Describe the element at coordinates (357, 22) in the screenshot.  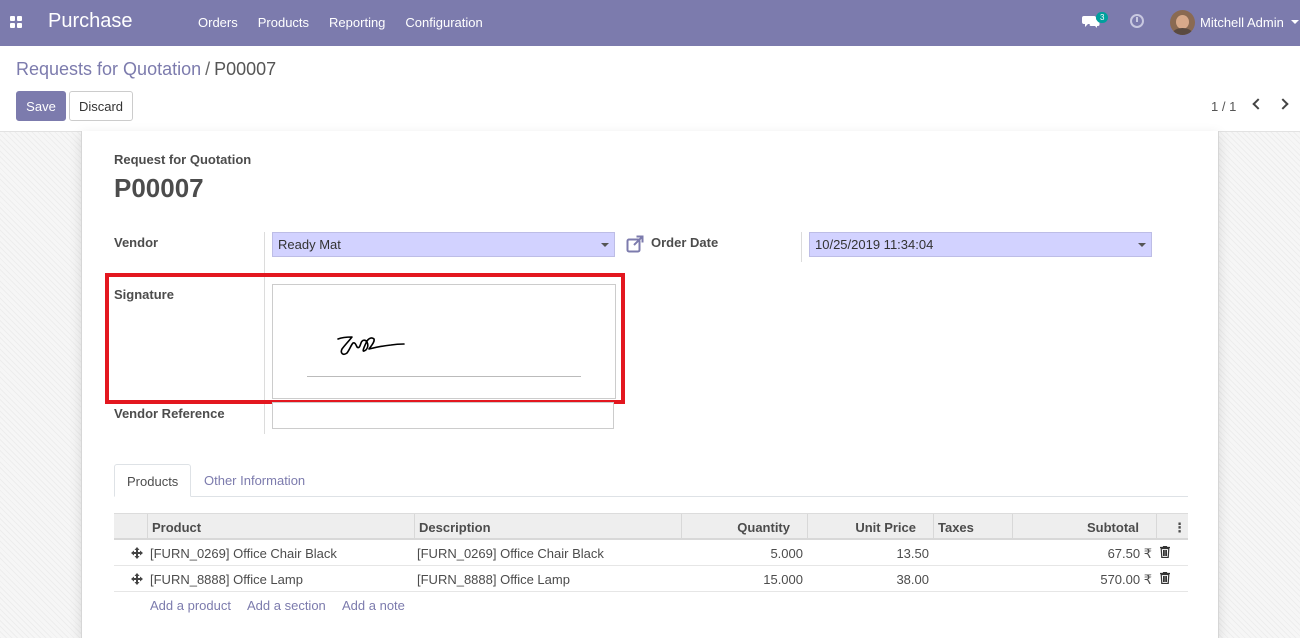
I see `menu-item-reporting: Reporting` at that location.